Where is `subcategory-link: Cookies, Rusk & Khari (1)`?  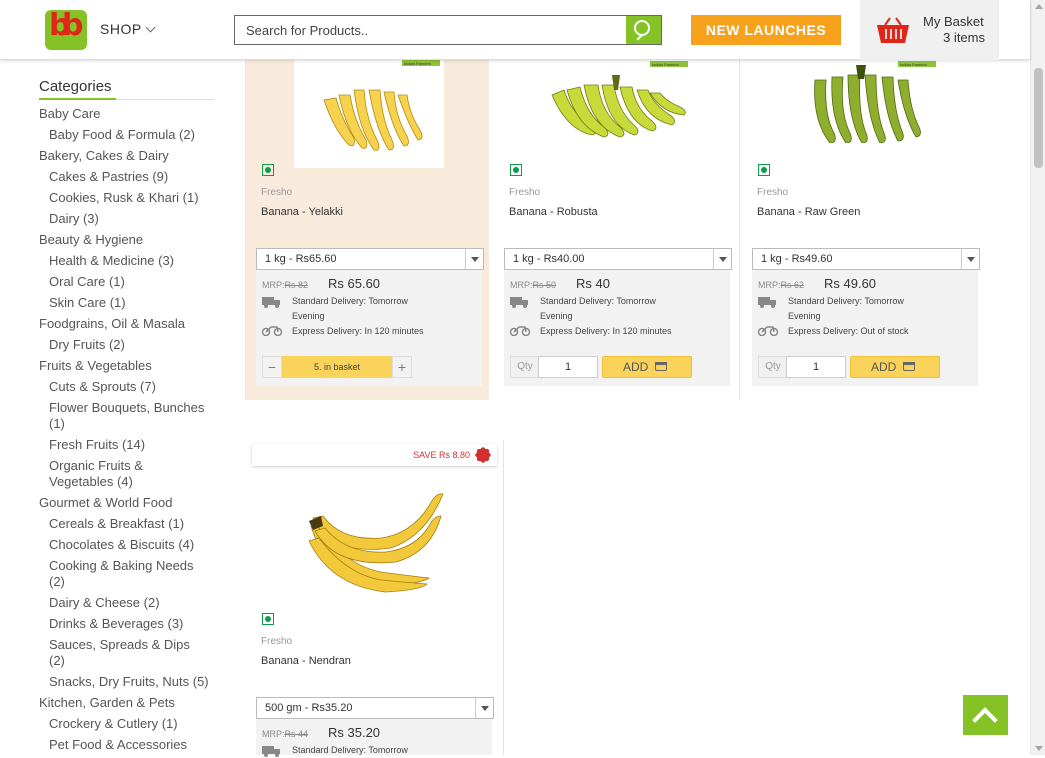 subcategory-link: Cookies, Rusk & Khari (1) is located at coordinates (124, 198).